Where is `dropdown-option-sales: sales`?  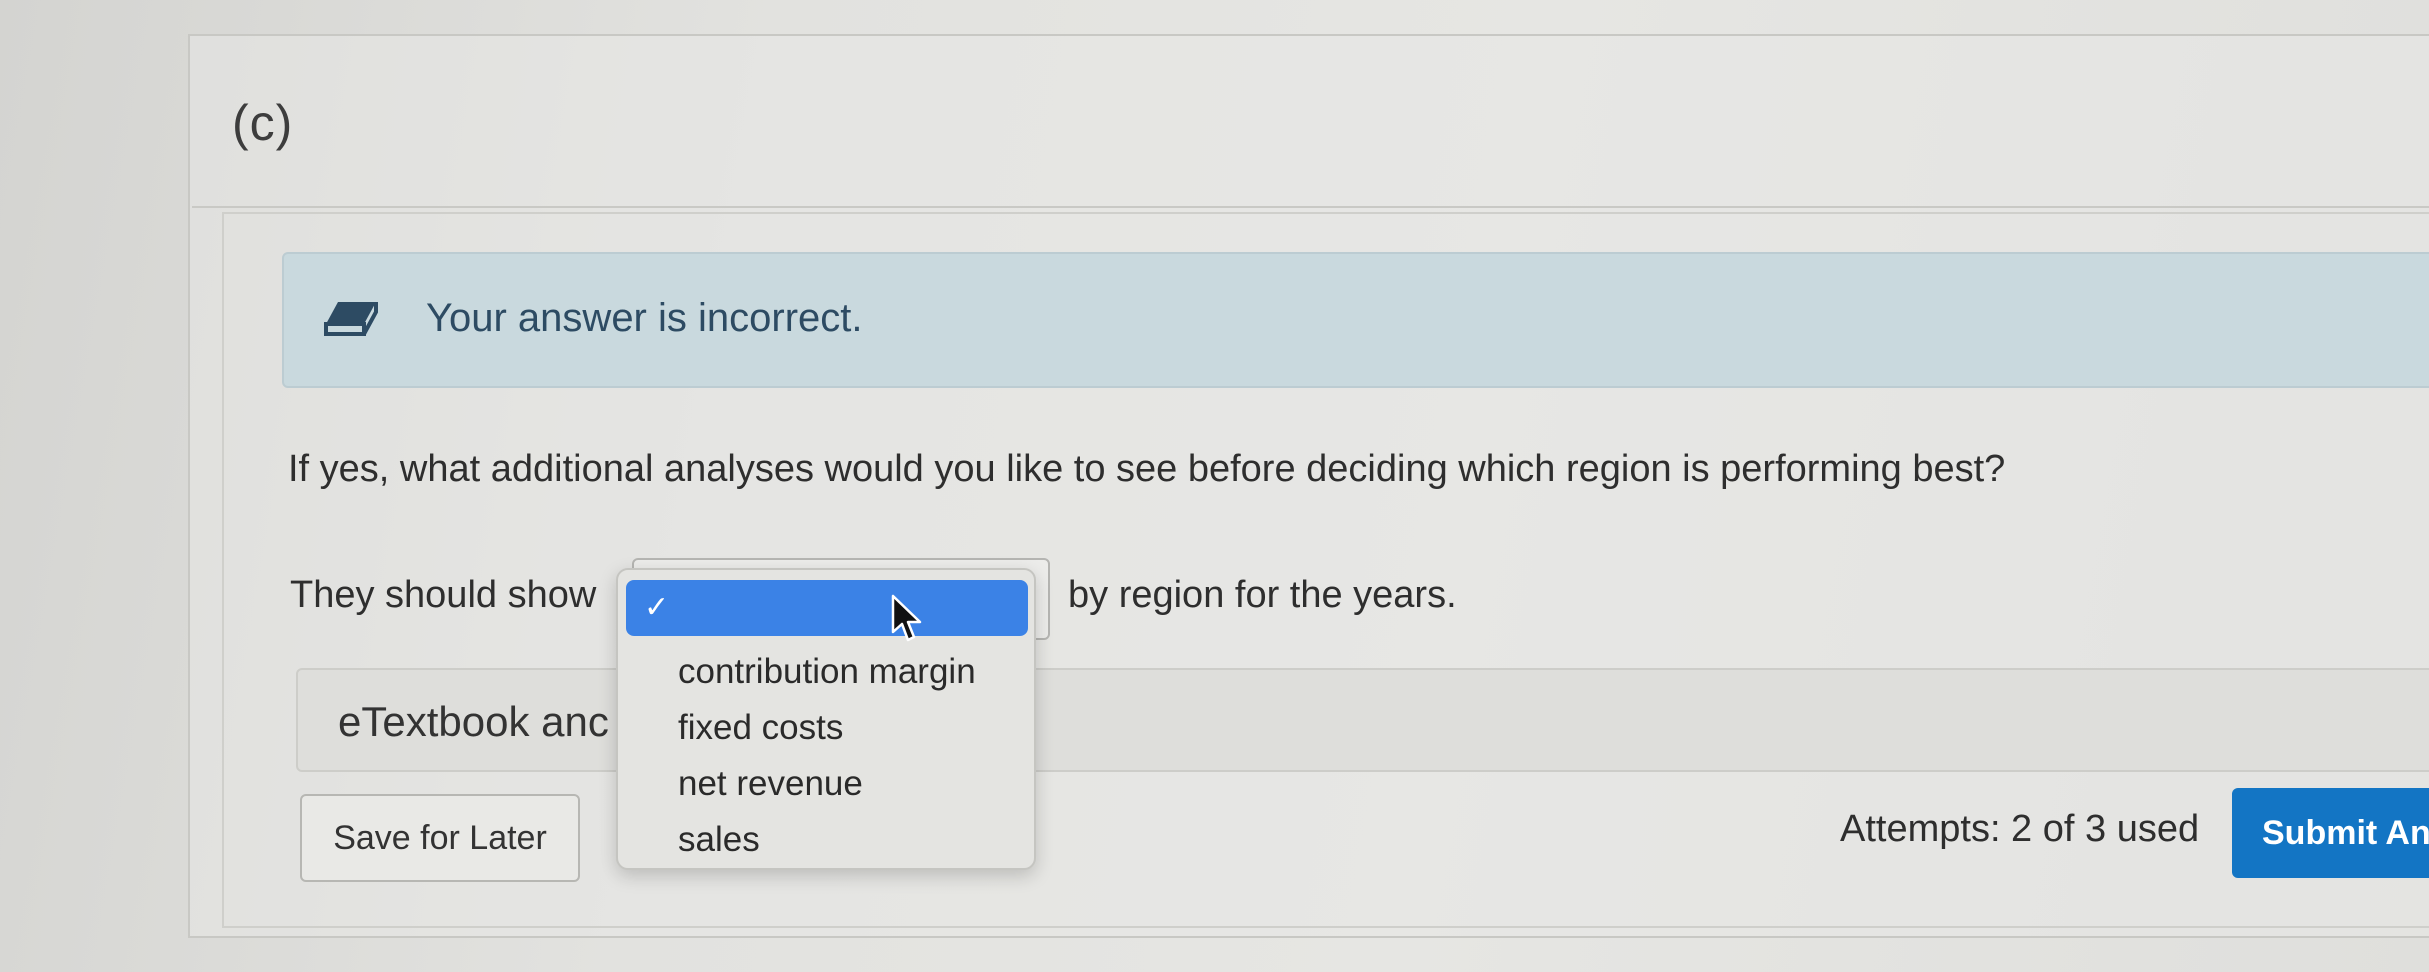
dropdown-option-sales: sales is located at coordinates (719, 840).